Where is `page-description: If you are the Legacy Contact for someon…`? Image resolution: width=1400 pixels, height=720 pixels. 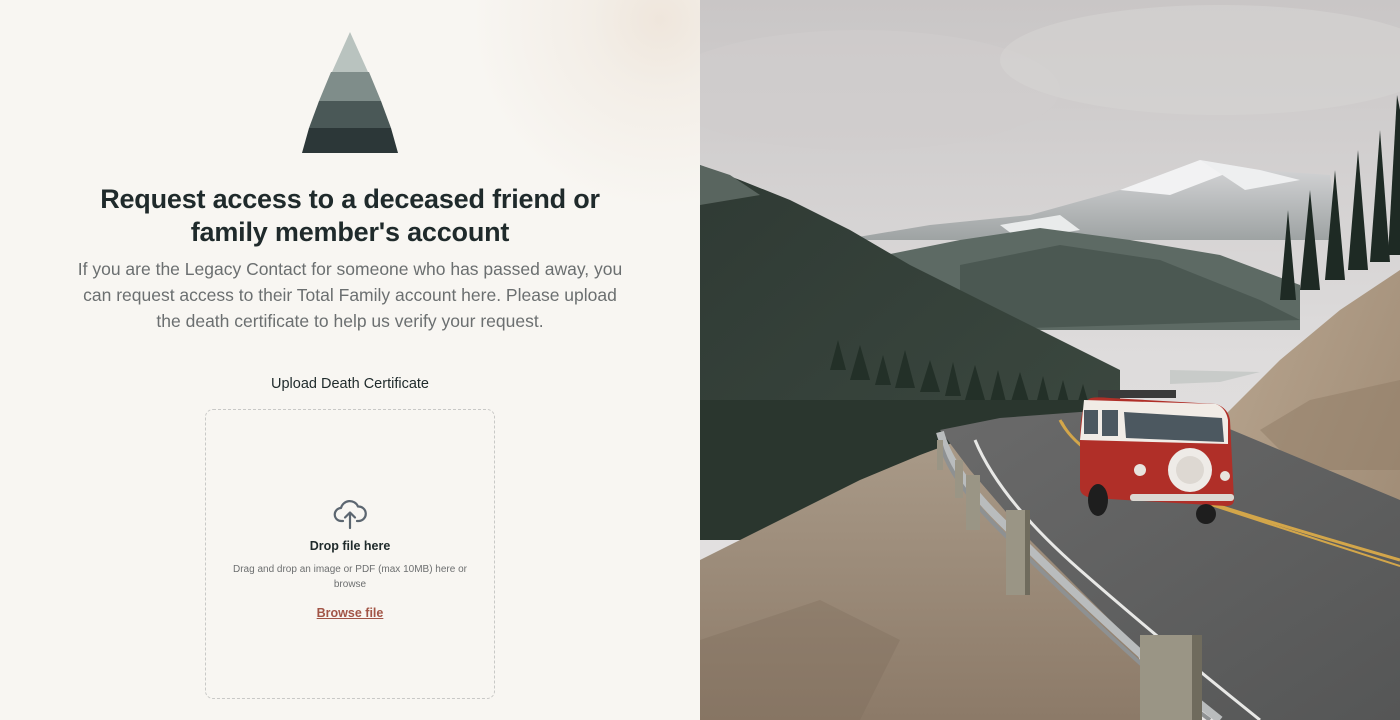
page-description: If you are the Legacy Contact for someon… is located at coordinates (350, 295).